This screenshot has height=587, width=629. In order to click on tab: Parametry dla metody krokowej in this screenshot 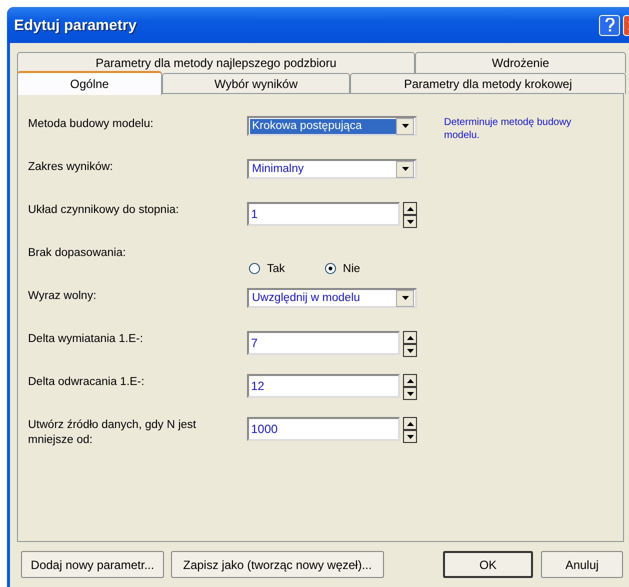, I will do `click(488, 83)`.